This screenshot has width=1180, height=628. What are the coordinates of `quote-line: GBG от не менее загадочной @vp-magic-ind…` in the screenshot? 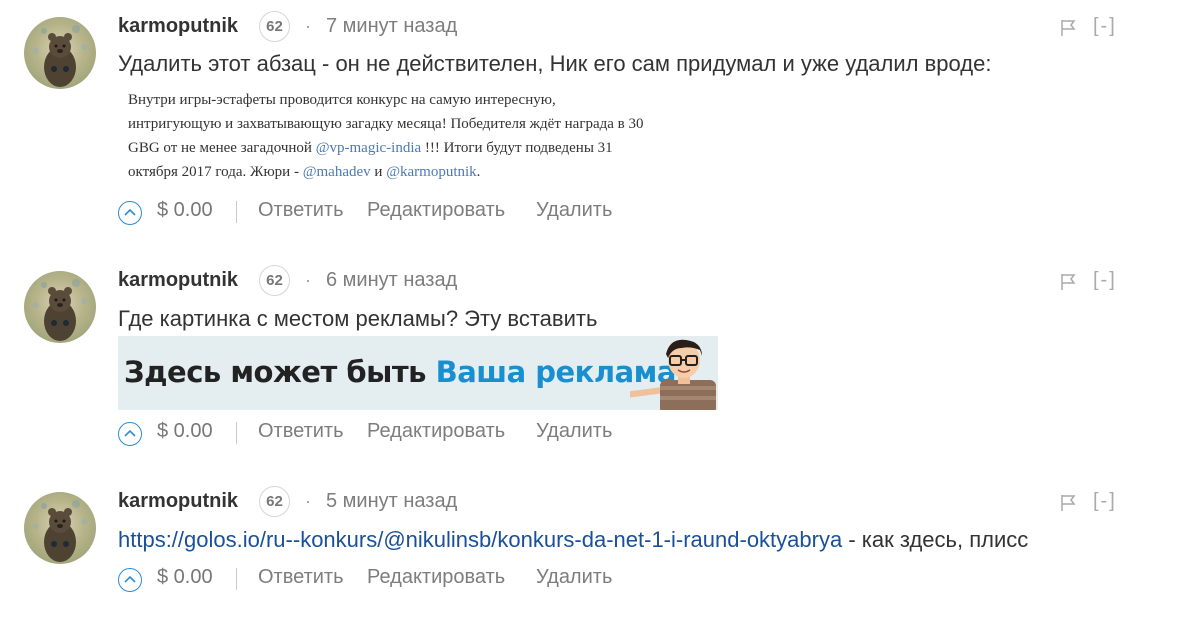 It's located at (370, 148).